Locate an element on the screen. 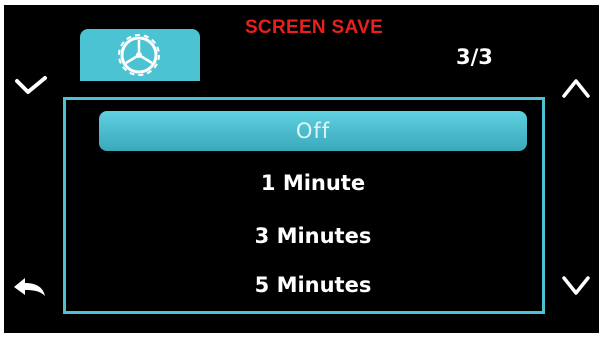 The image size is (603, 337). chevron-up-icon is located at coordinates (576, 88).